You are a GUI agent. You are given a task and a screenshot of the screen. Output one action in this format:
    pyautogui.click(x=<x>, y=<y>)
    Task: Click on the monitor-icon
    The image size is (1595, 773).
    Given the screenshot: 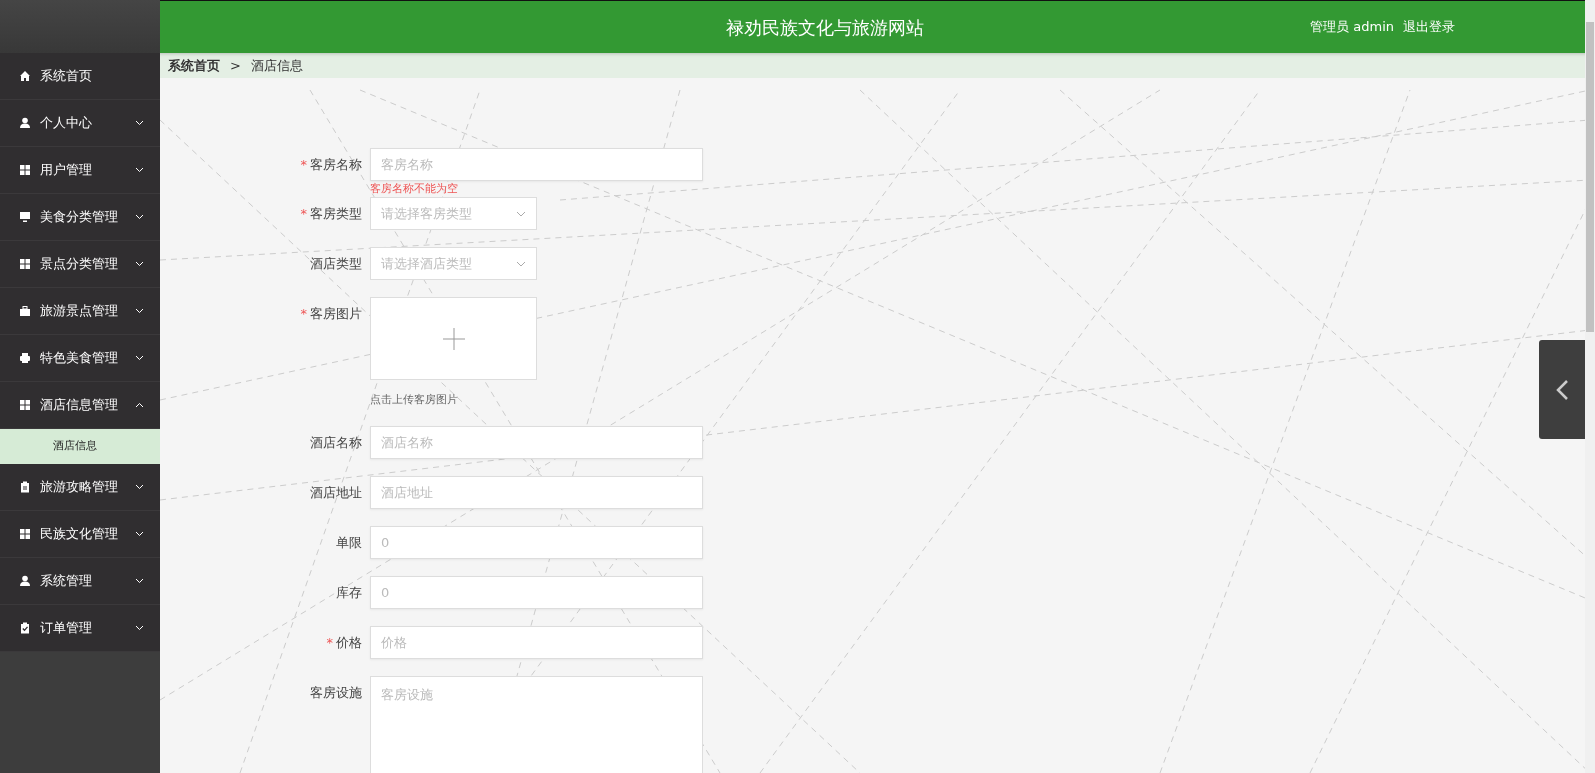 What is the action you would take?
    pyautogui.click(x=25, y=217)
    